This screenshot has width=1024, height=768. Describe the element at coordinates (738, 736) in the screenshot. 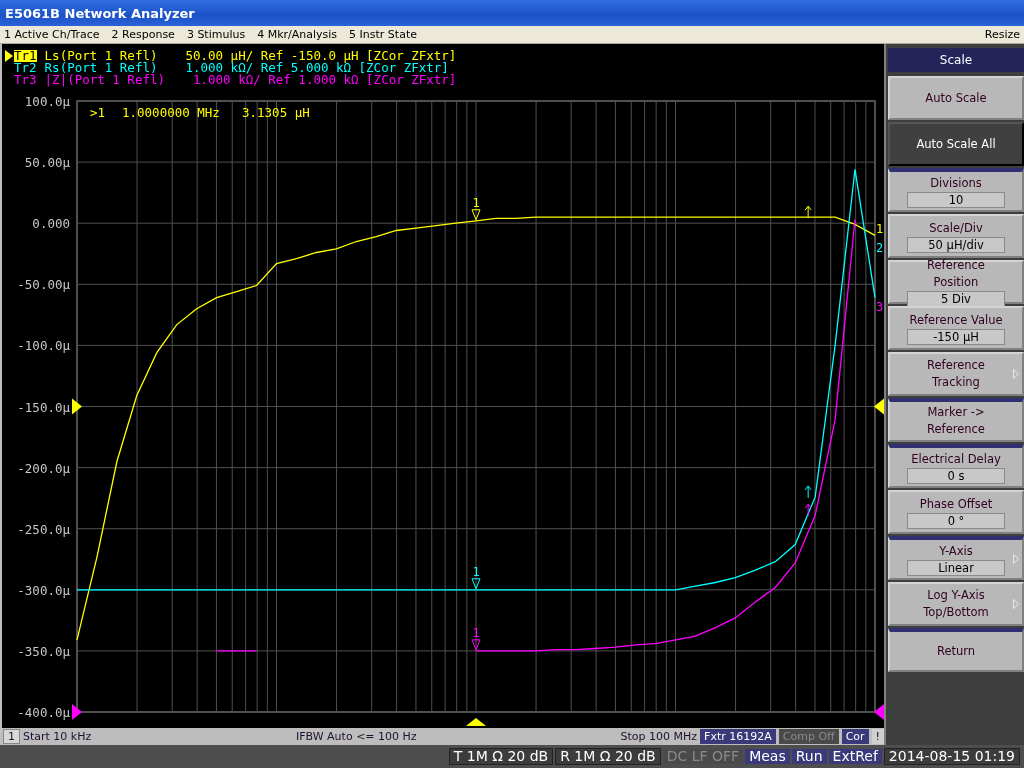

I see `status-indicator: Fxtr 16192A` at that location.